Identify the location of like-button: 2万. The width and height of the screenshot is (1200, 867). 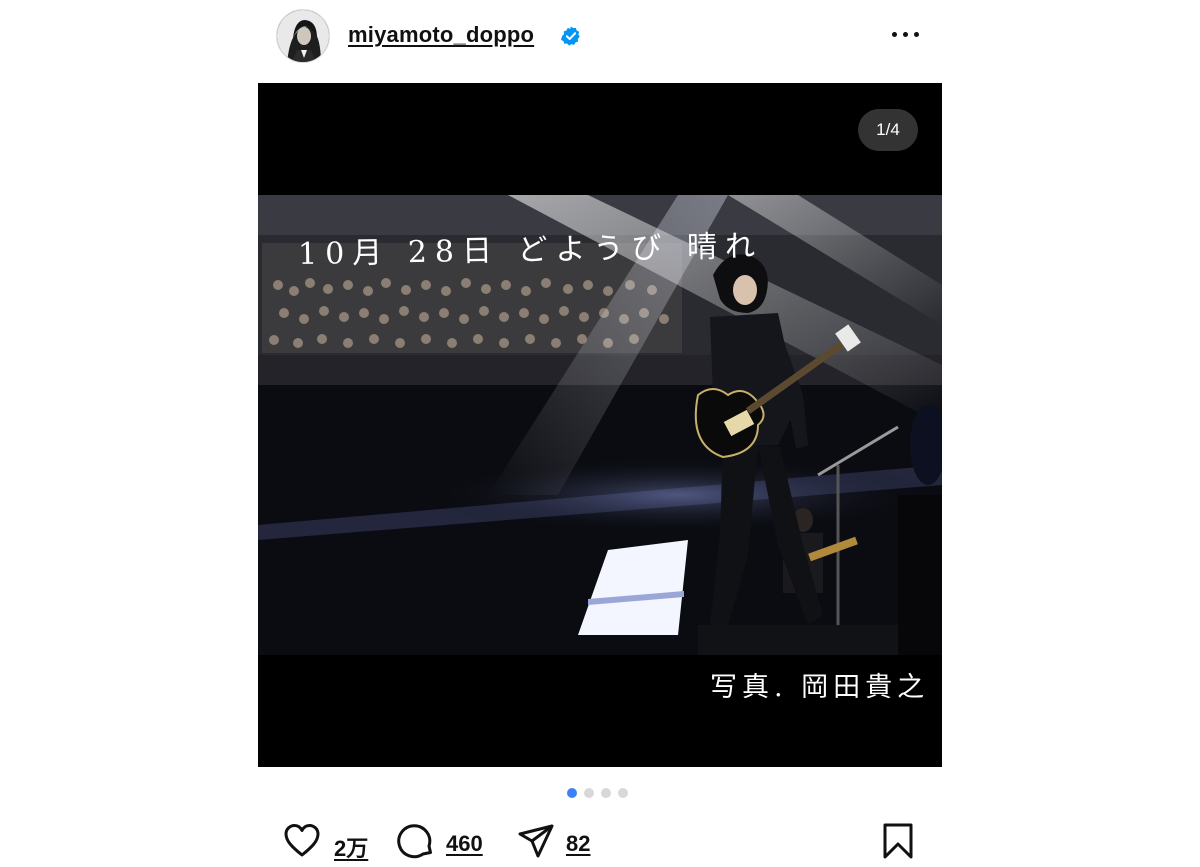
(332, 841).